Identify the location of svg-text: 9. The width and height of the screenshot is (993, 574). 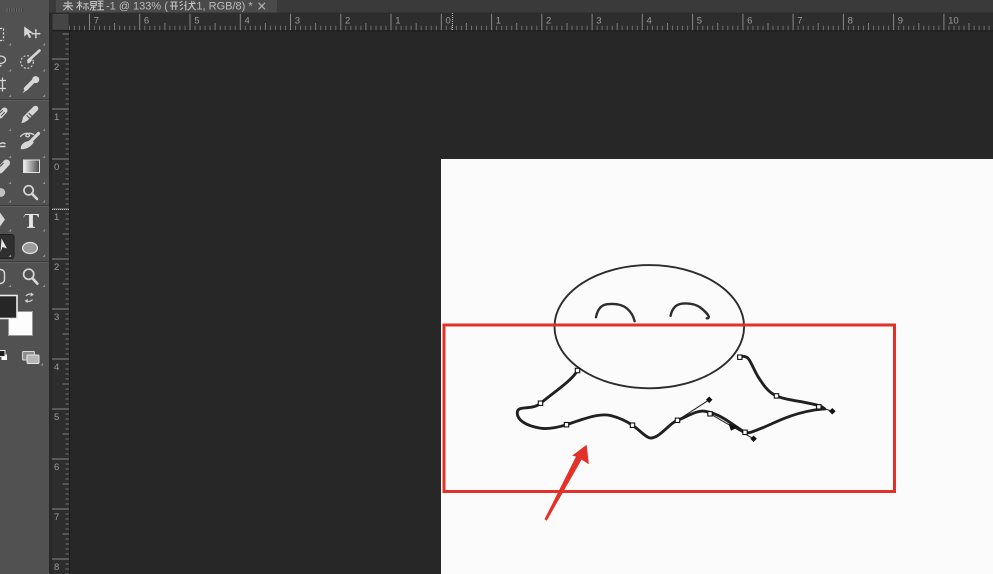
(900, 21).